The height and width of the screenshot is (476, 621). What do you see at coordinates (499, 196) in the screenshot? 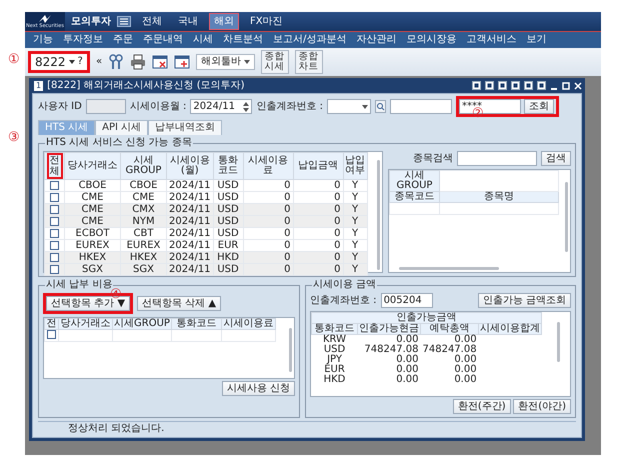
I see `column-header: 종목명` at bounding box center [499, 196].